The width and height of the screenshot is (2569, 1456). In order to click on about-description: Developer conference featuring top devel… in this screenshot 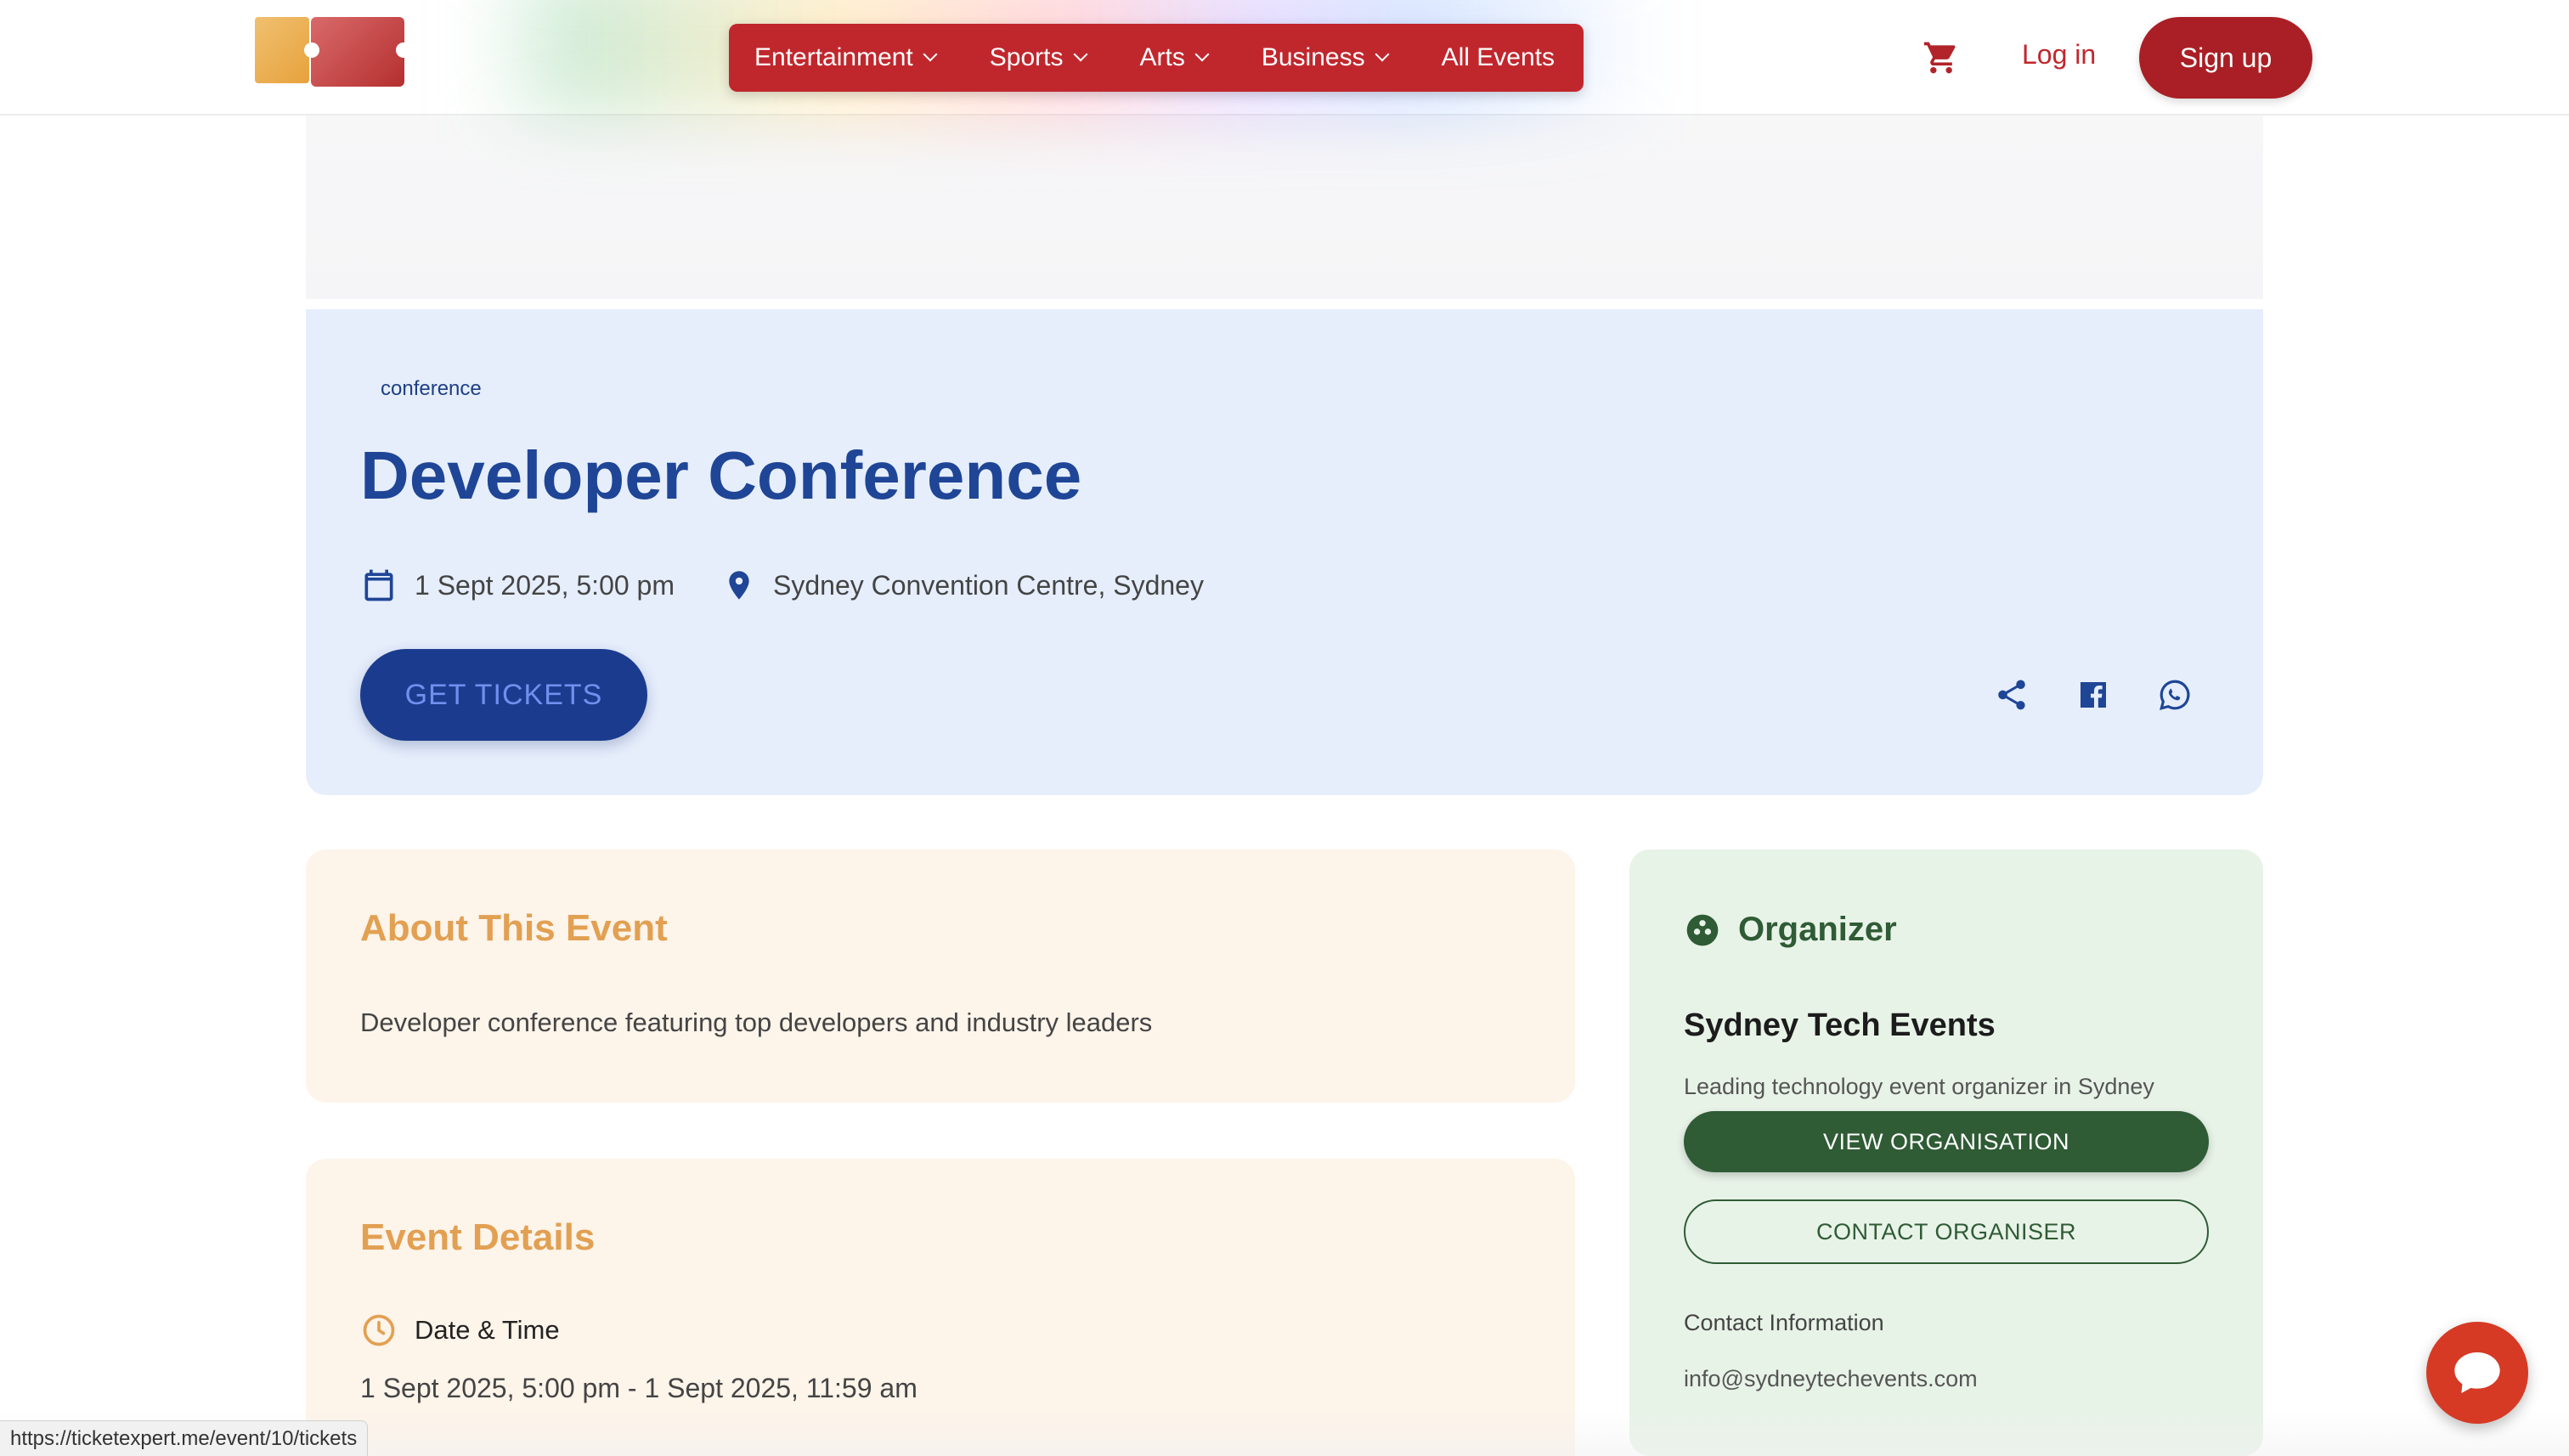, I will do `click(757, 1022)`.